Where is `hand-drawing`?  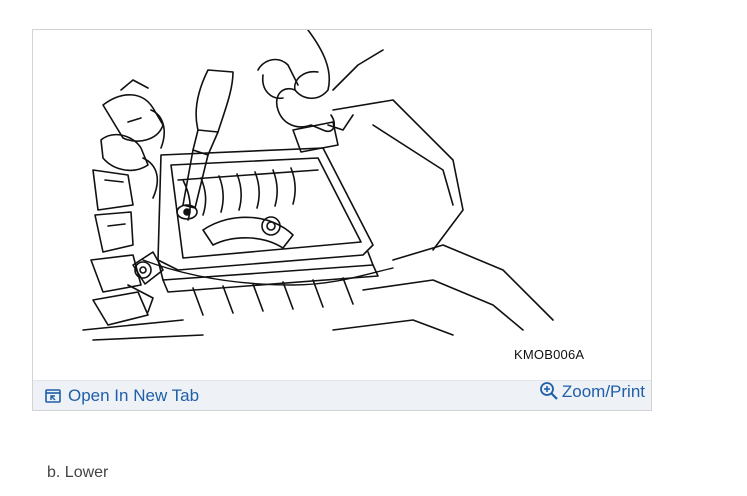
hand-drawing is located at coordinates (320, 81).